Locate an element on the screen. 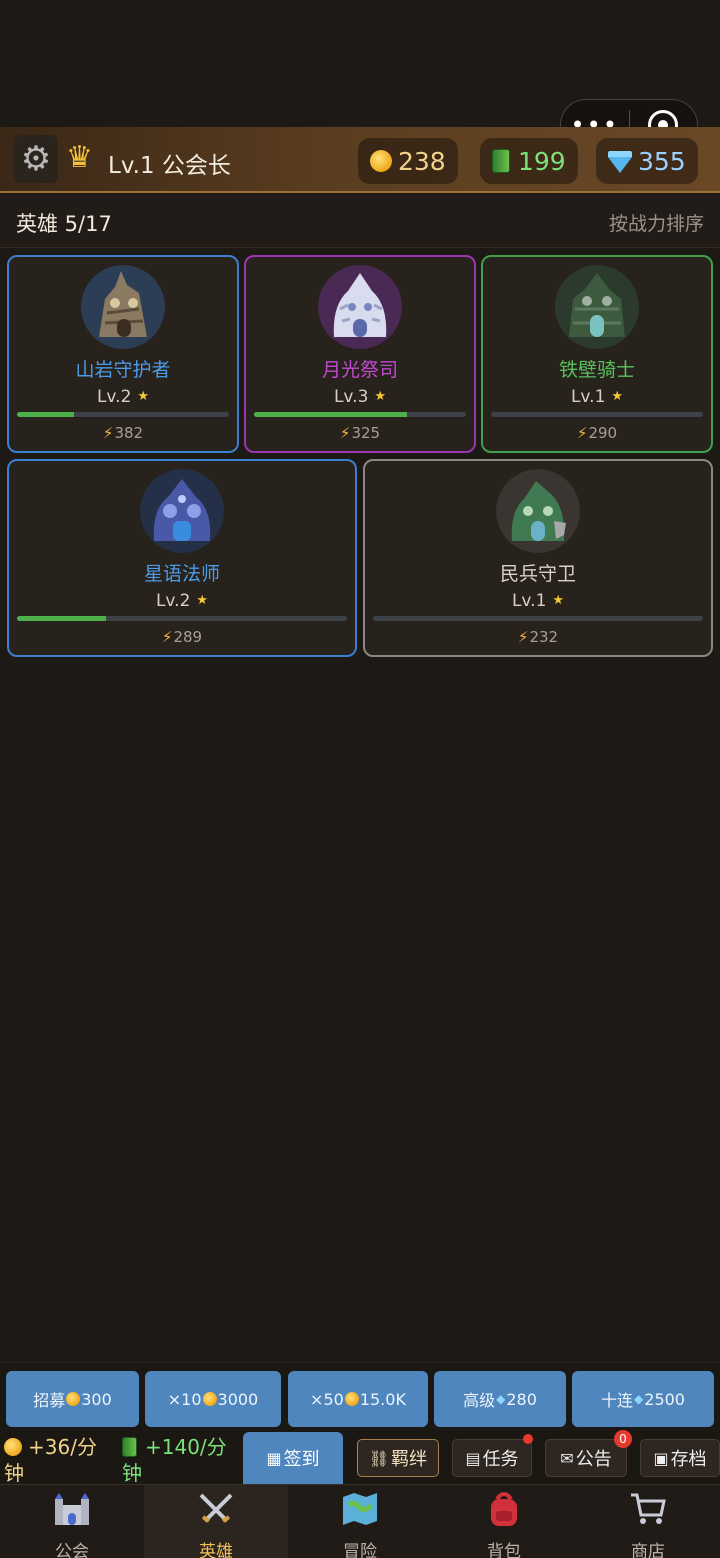 Image resolution: width=720 pixels, height=1558 pixels. tab-guild: 公会 is located at coordinates (72, 1521).